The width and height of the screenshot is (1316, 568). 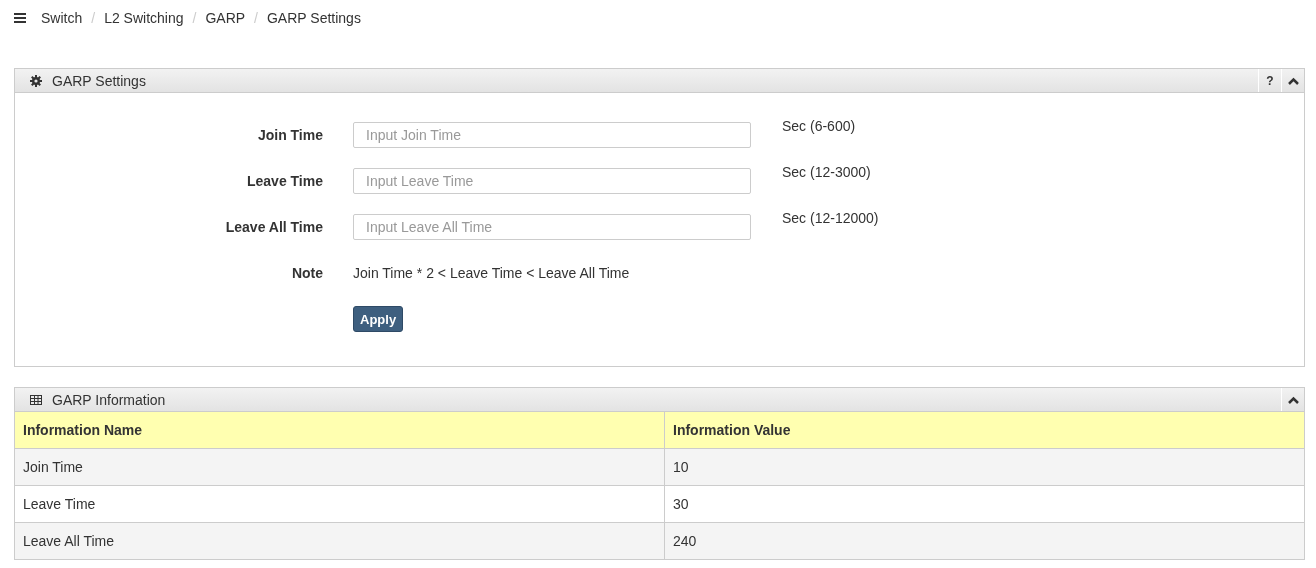 I want to click on input-field: Input Leave Time, so click(x=552, y=181).